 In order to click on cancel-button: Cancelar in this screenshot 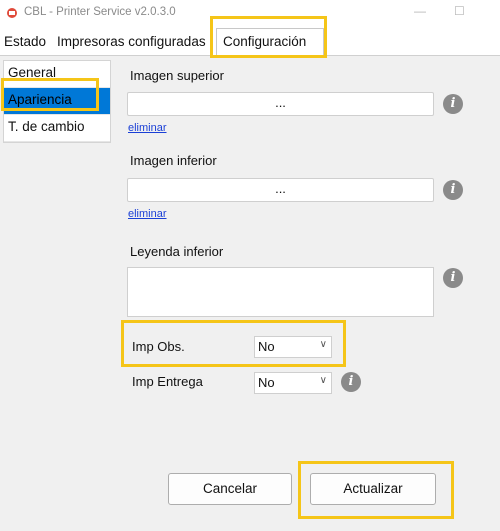, I will do `click(230, 489)`.